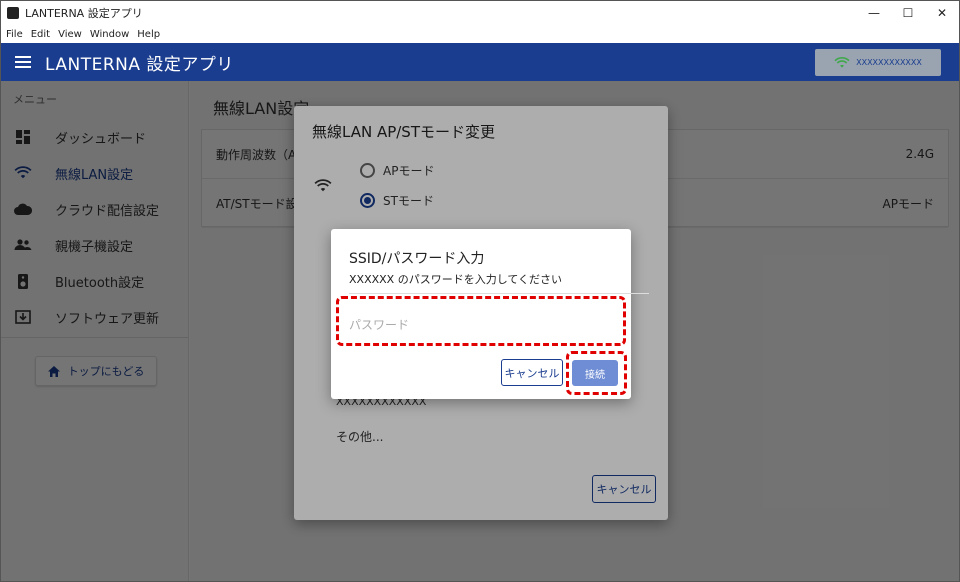 The width and height of the screenshot is (960, 582). What do you see at coordinates (148, 34) in the screenshot?
I see `menu-help: Help` at bounding box center [148, 34].